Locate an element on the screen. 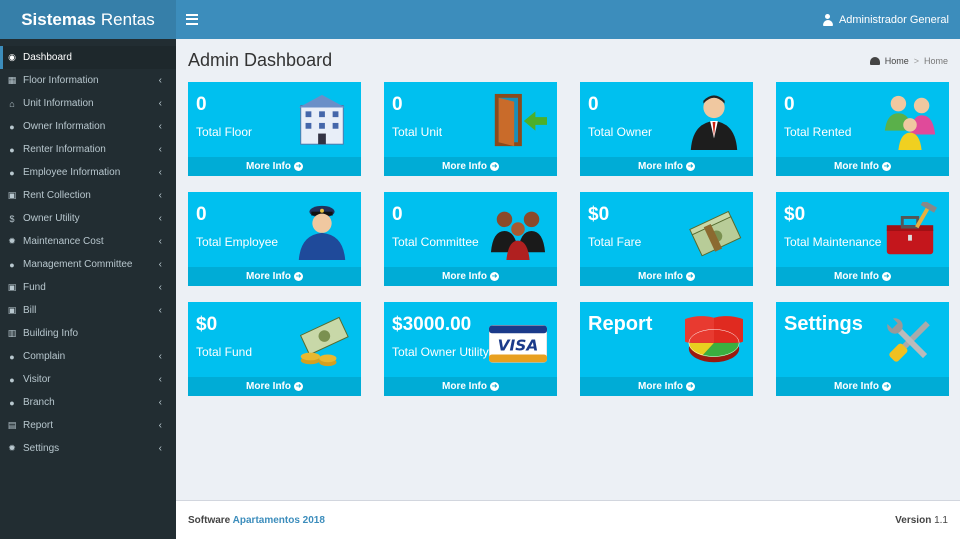  app-logo: Sistemas Rentas is located at coordinates (88, 19).